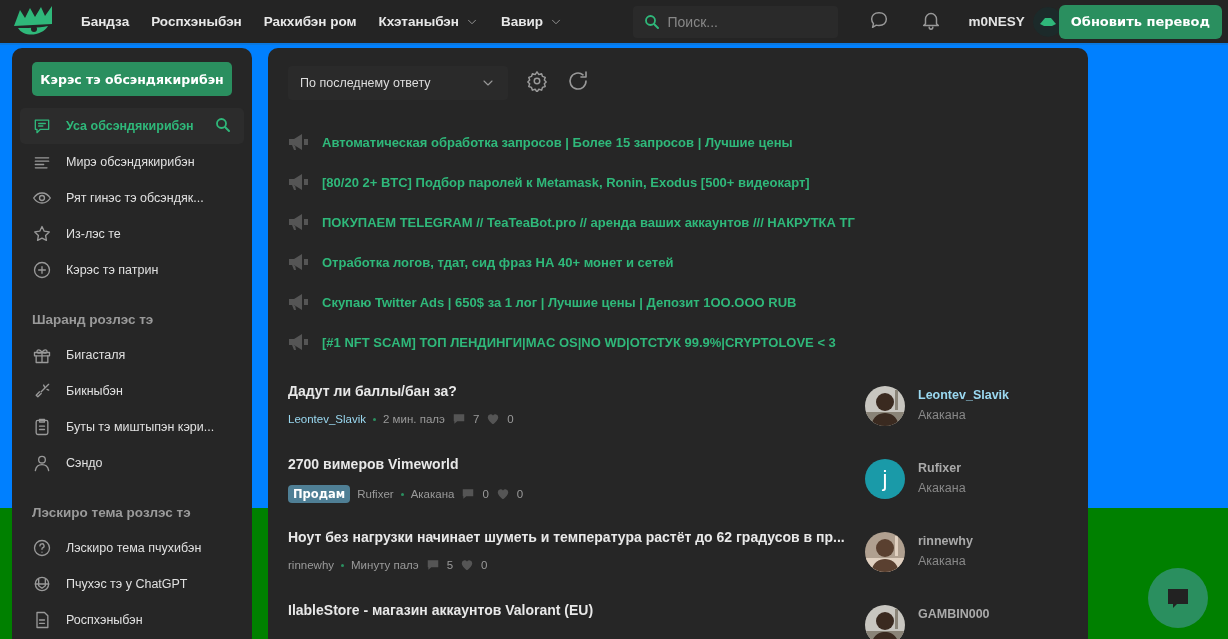  I want to click on nav-link: Роспхэныбэн, so click(196, 21).